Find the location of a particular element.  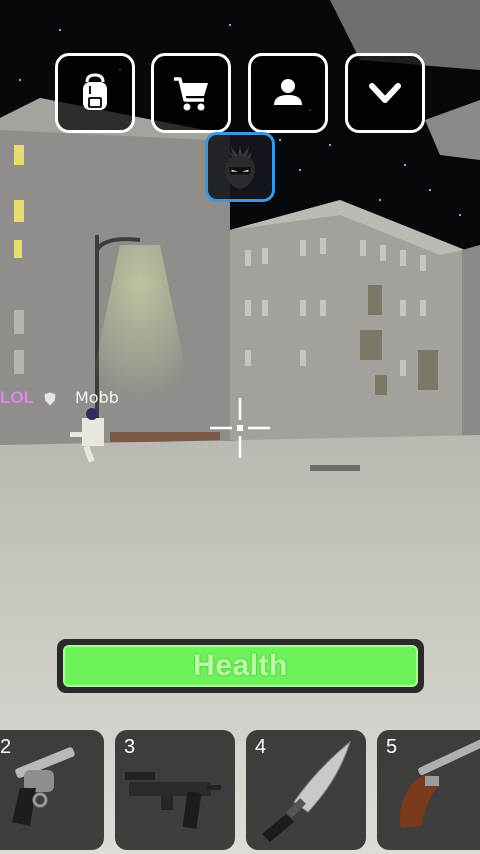

hotbar-slot-2: 2 is located at coordinates (52, 790).